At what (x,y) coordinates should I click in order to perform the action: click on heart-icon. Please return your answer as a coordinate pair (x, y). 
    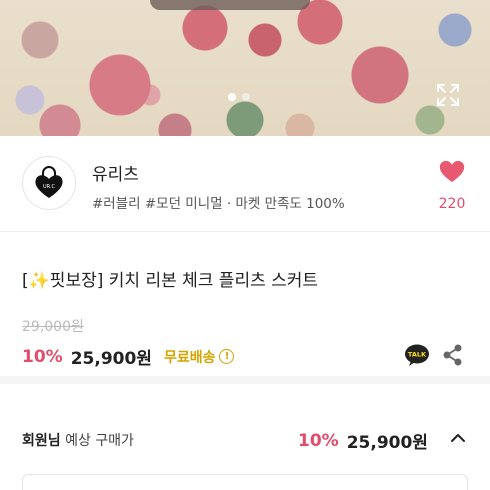
    Looking at the image, I should click on (452, 171).